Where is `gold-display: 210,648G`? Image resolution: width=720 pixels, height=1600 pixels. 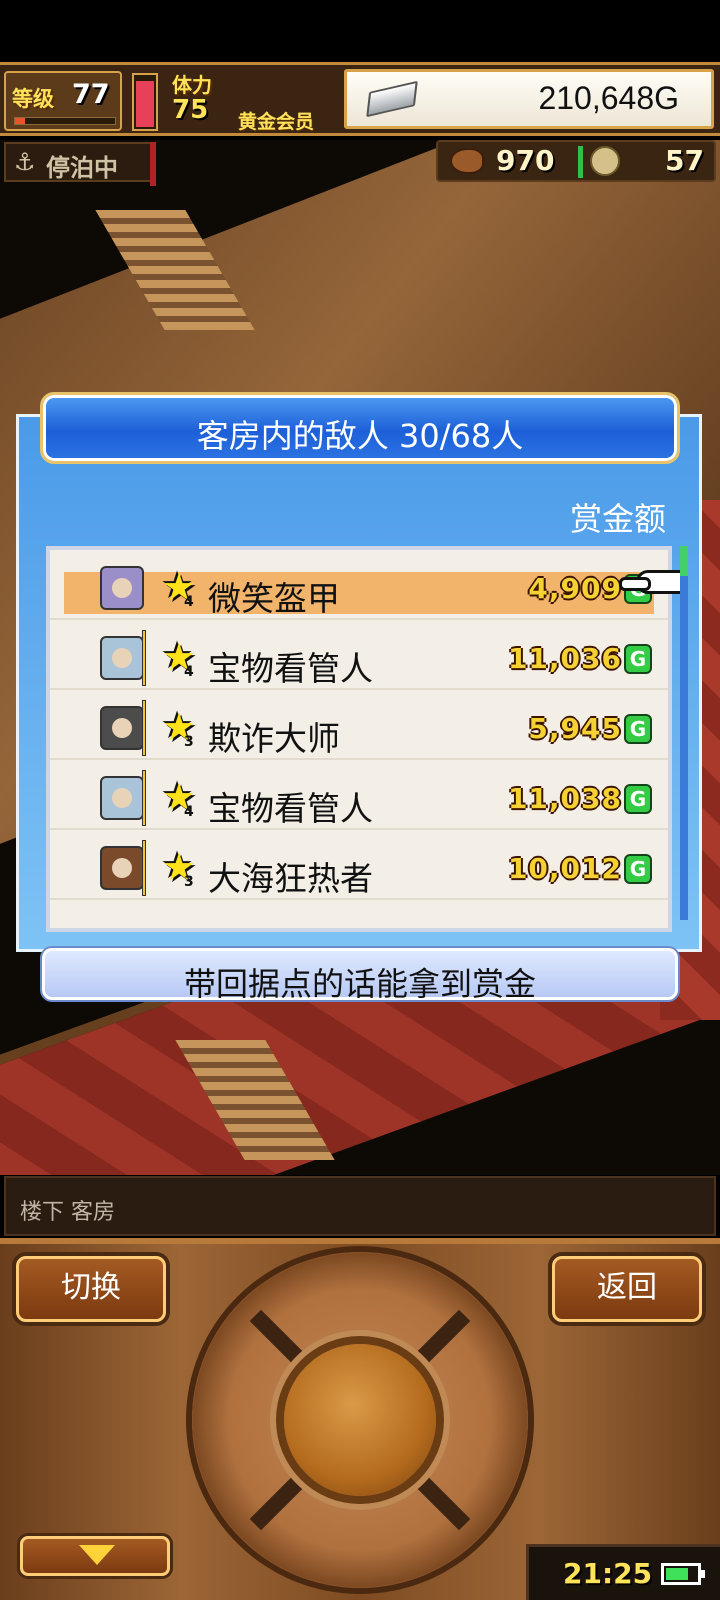 gold-display: 210,648G is located at coordinates (529, 99).